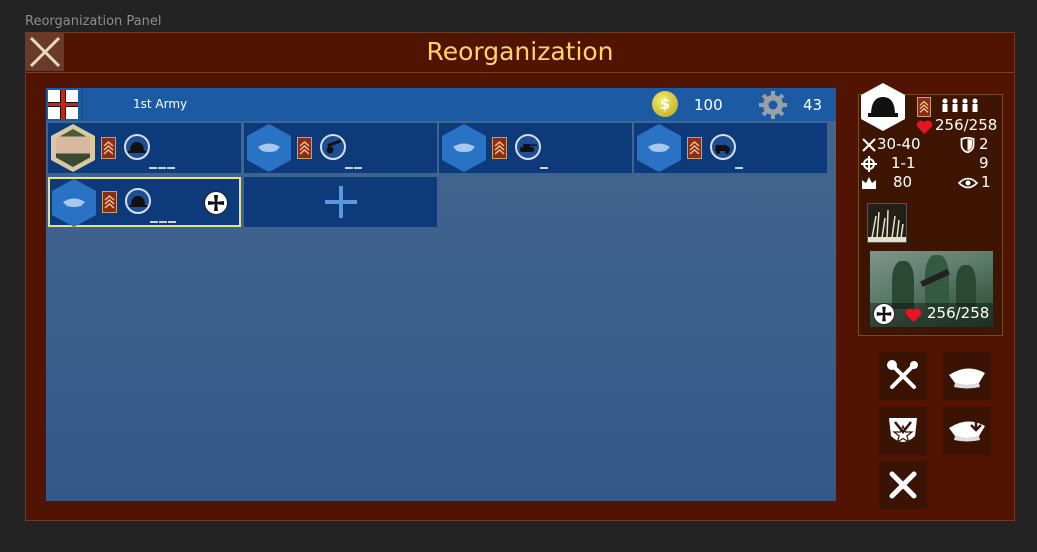  What do you see at coordinates (708, 105) in the screenshot?
I see `money-value: 100` at bounding box center [708, 105].